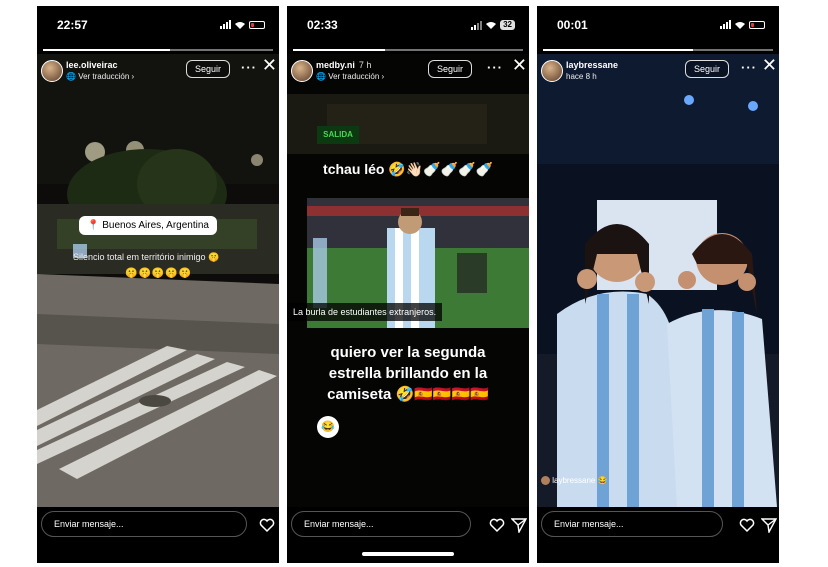 The image size is (828, 567). I want to click on location-pin-icon: 📍, so click(93, 225).